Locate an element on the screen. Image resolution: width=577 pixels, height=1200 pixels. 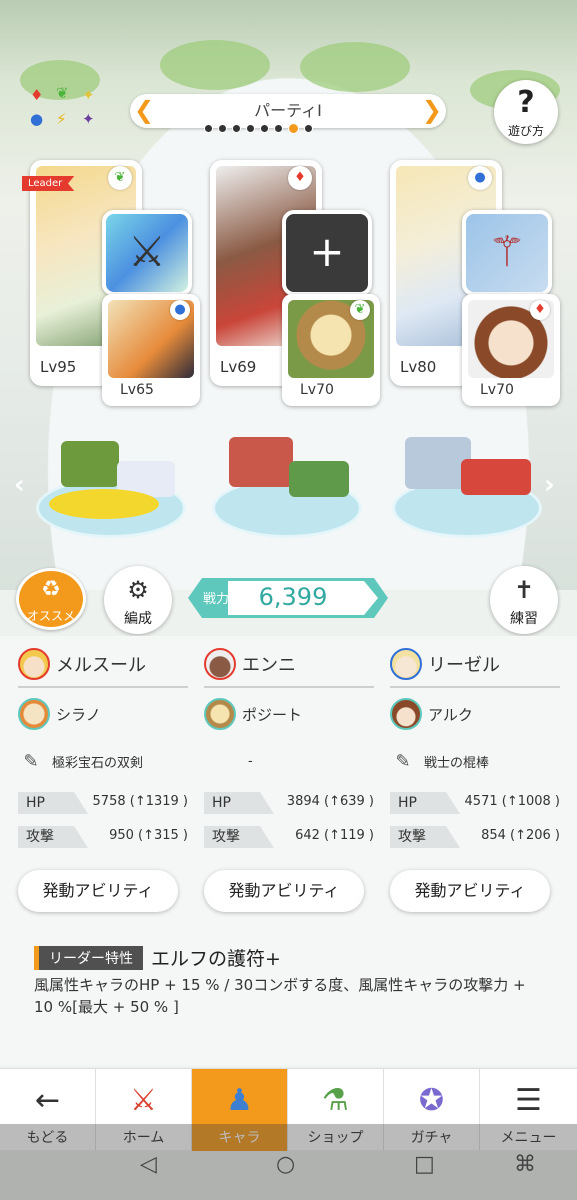
wind-element-icon: ❦ is located at coordinates (62, 93).